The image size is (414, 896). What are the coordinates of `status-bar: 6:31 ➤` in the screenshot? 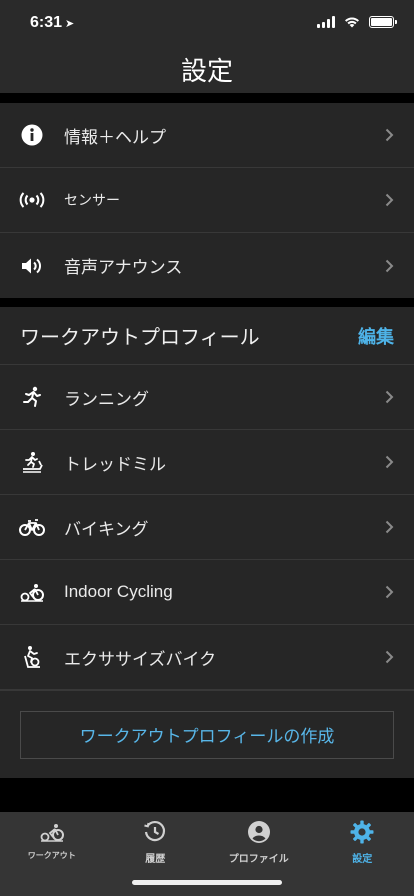 It's located at (207, 22).